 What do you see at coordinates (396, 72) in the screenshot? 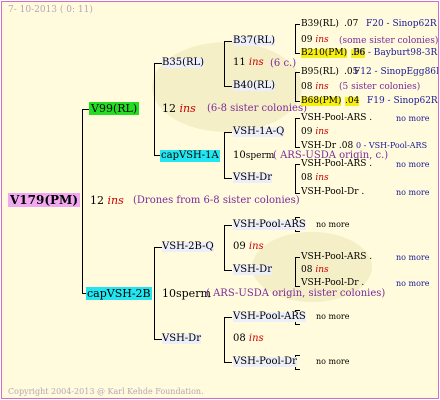
I see `b95-pedigree: F12 - SinopEgg86R` at bounding box center [396, 72].